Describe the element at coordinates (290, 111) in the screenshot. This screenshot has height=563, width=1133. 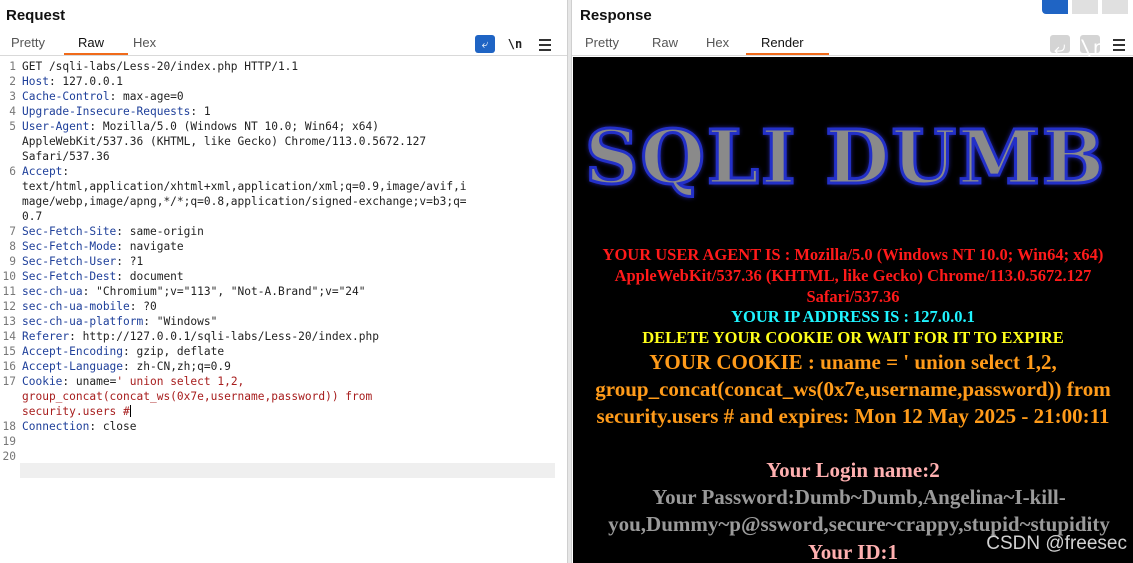
I see `request-line: Upgrade-Insecure-Requests: 1` at that location.